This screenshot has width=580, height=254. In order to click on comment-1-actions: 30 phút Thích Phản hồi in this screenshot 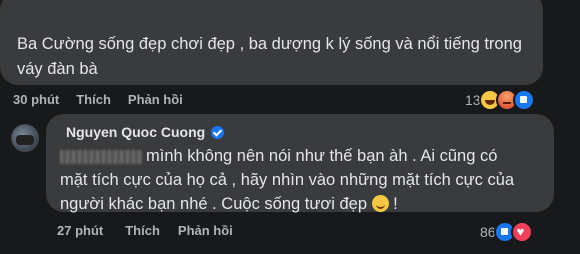, I will do `click(98, 99)`.